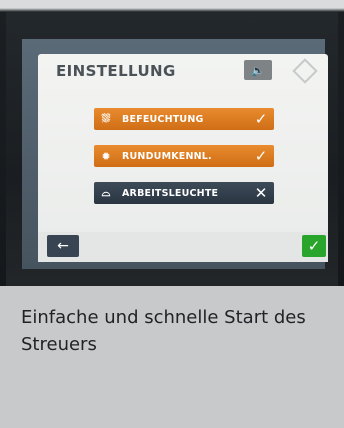  What do you see at coordinates (261, 193) in the screenshot?
I see `cross-icon: ✕` at bounding box center [261, 193].